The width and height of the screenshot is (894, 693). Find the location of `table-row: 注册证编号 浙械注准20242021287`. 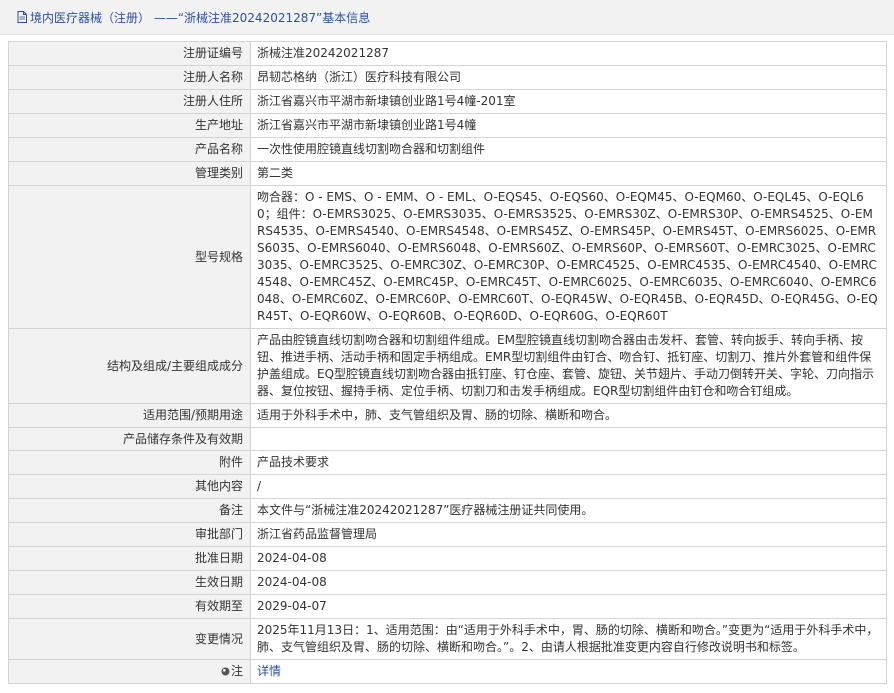

table-row: 注册证编号 浙械注准20242021287 is located at coordinates (447, 53).